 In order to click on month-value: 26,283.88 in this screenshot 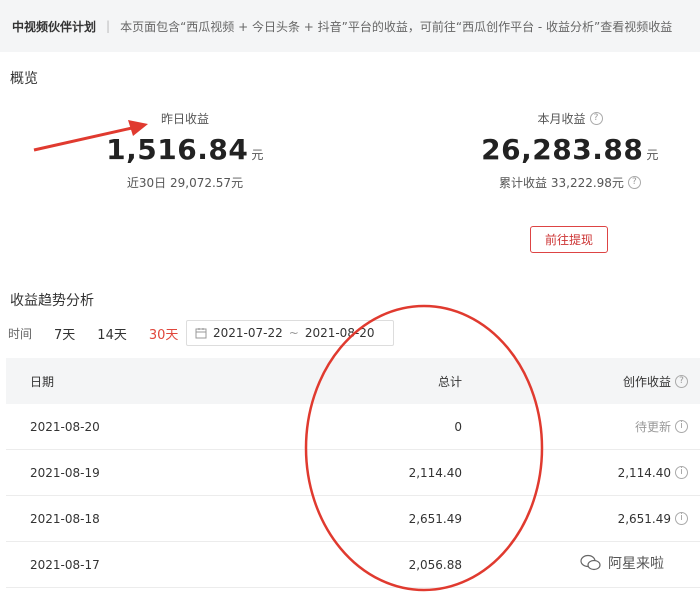, I will do `click(562, 149)`.